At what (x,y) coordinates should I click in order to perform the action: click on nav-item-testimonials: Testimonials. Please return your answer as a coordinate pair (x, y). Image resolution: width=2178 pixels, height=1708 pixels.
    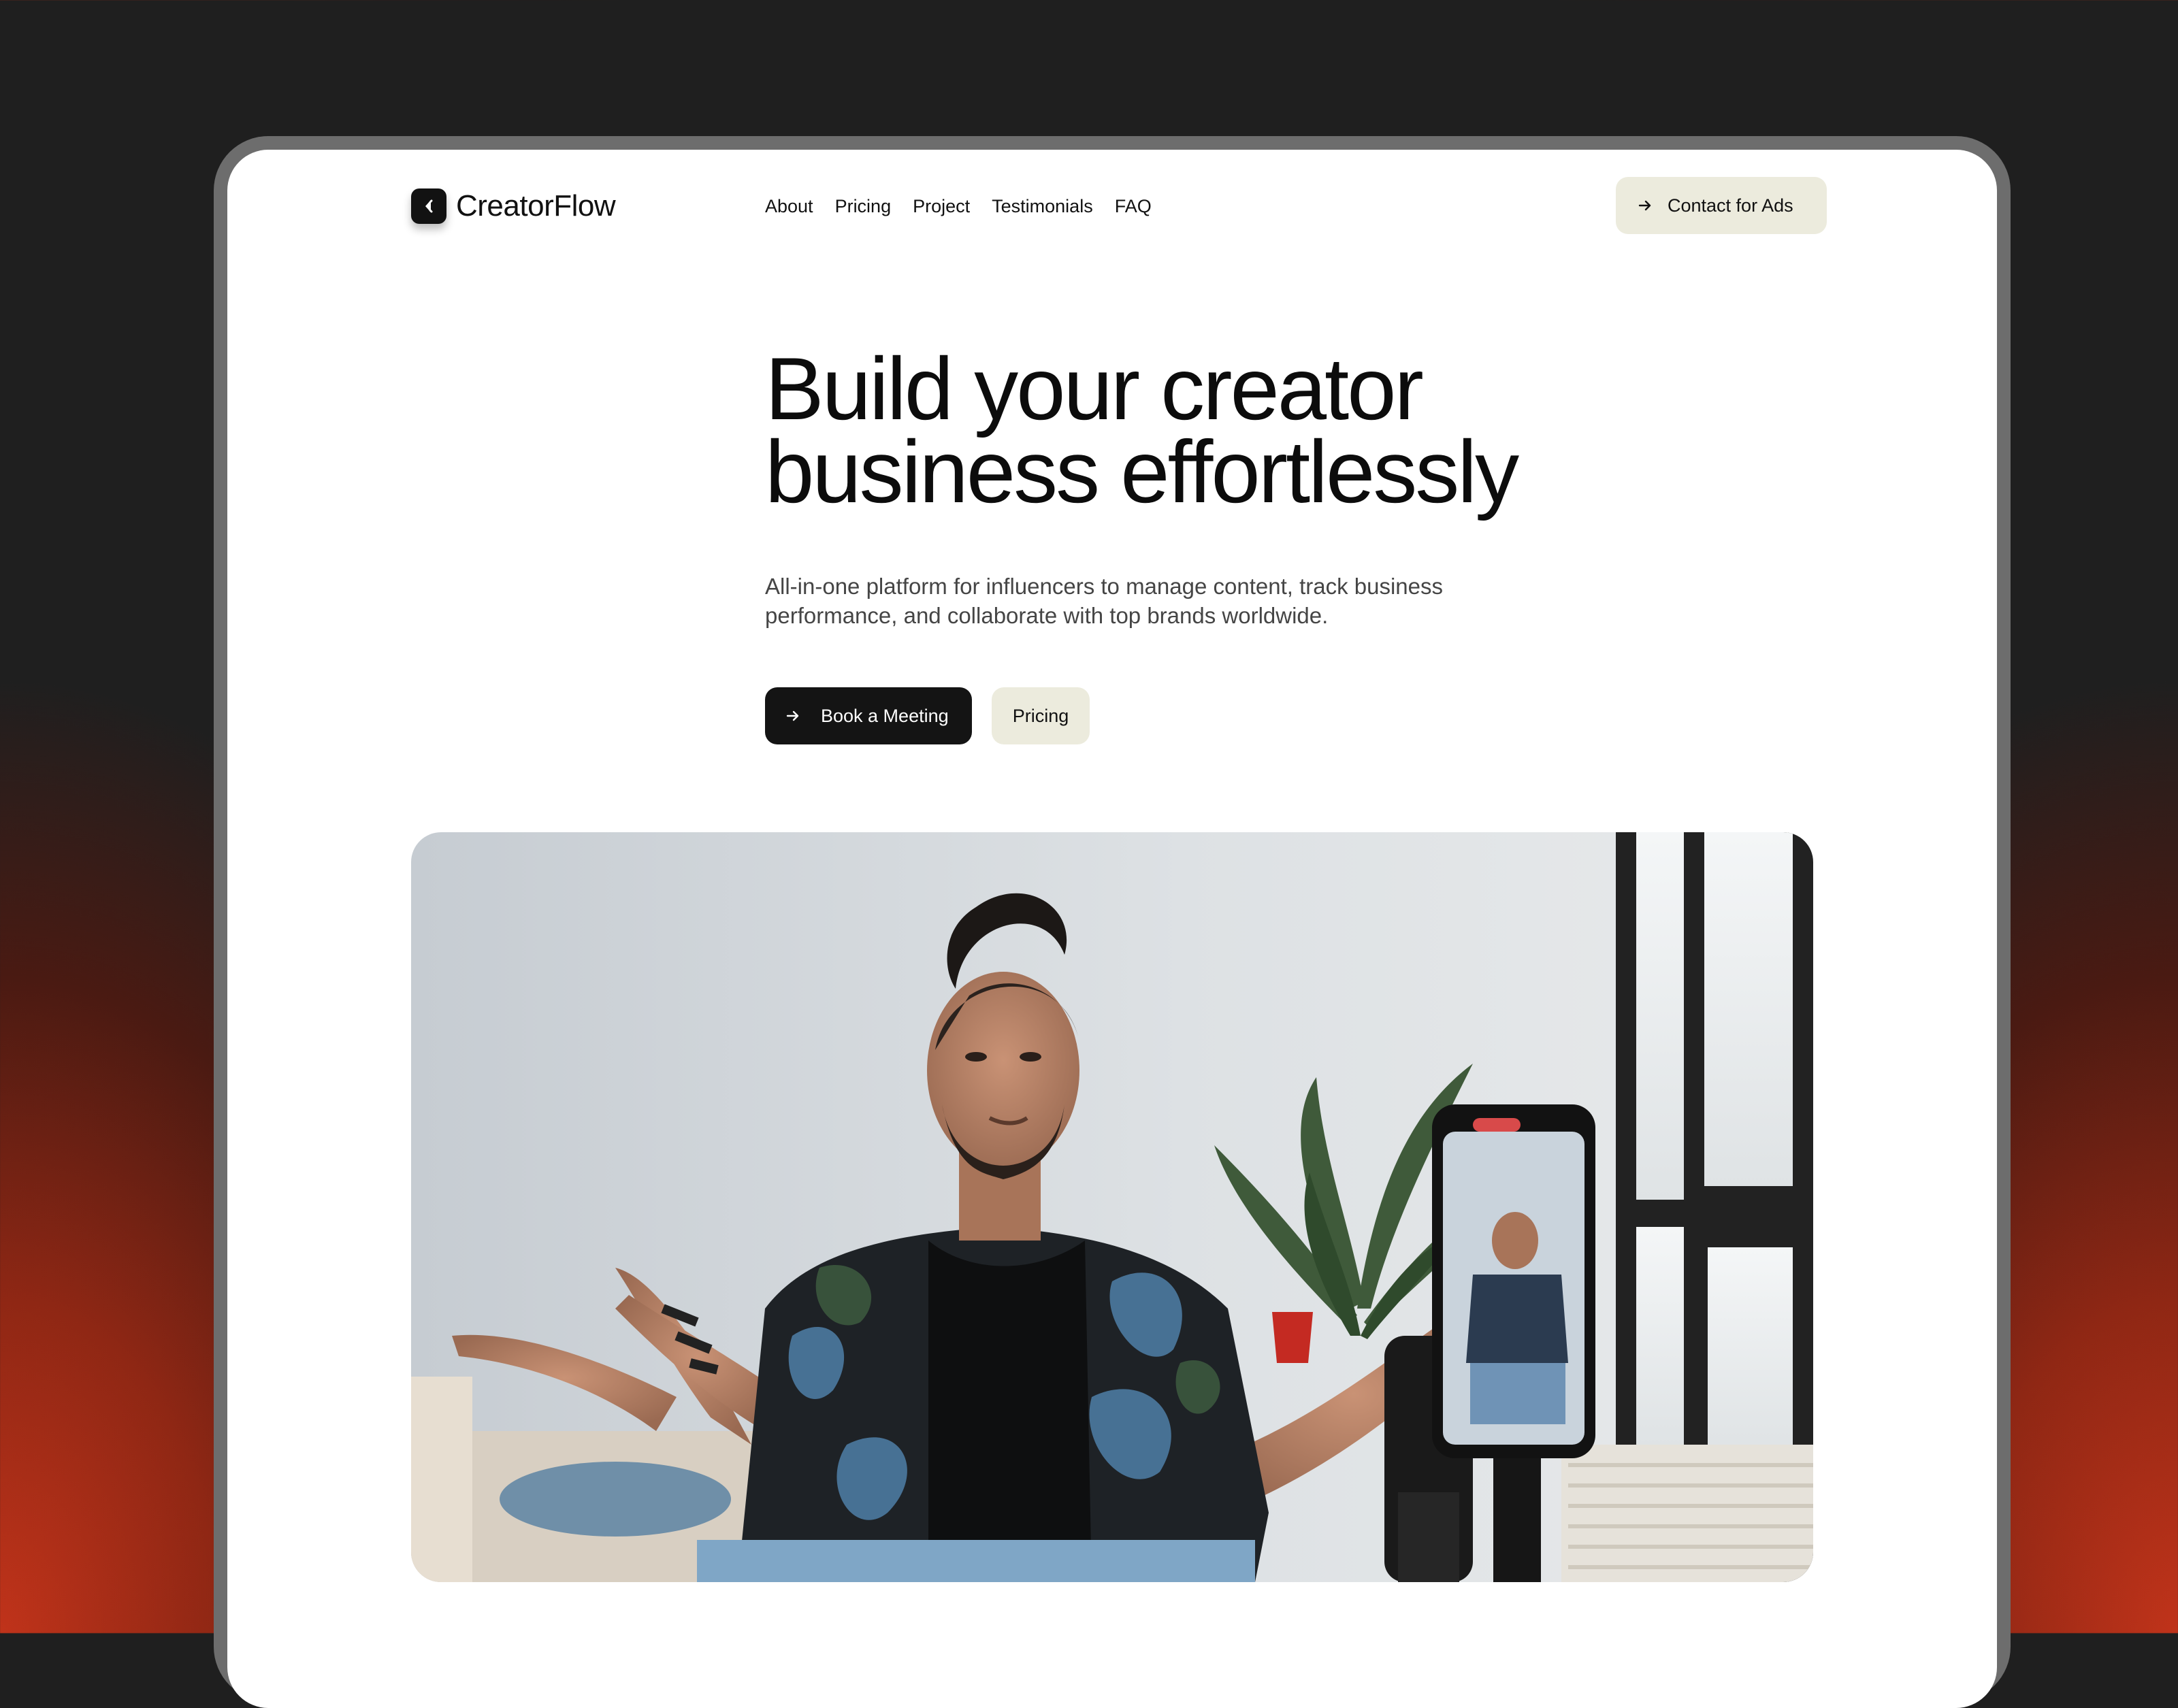
    Looking at the image, I should click on (1042, 206).